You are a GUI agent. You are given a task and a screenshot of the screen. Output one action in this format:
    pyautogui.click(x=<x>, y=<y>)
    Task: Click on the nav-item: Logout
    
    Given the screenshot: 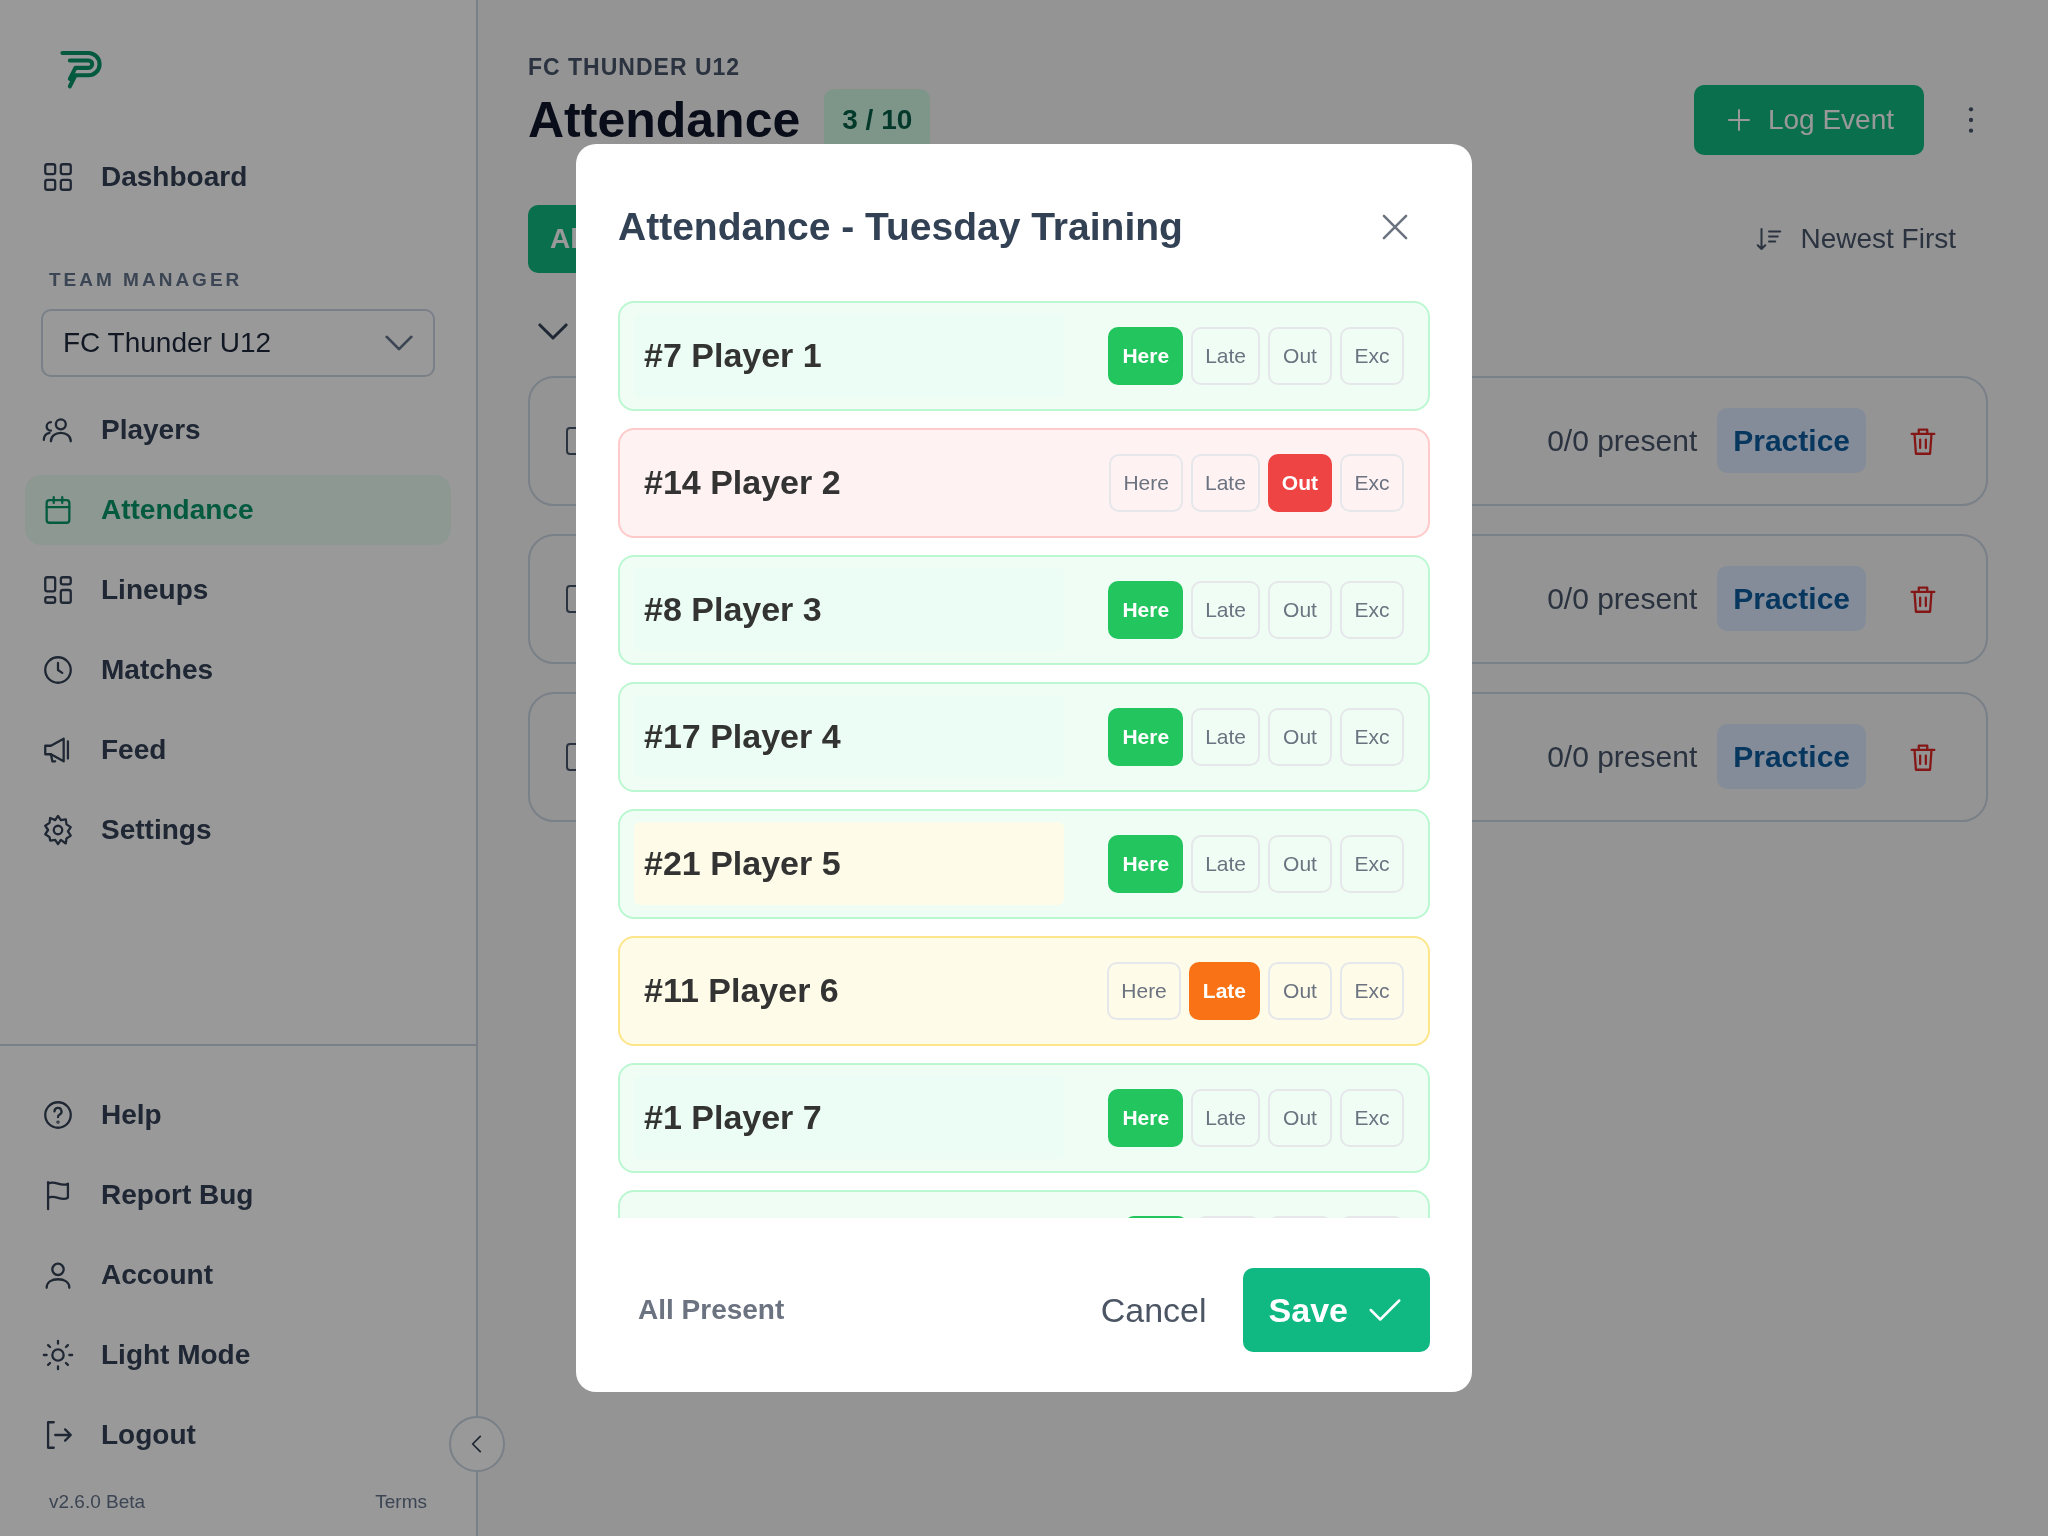 What is the action you would take?
    pyautogui.click(x=238, y=1434)
    